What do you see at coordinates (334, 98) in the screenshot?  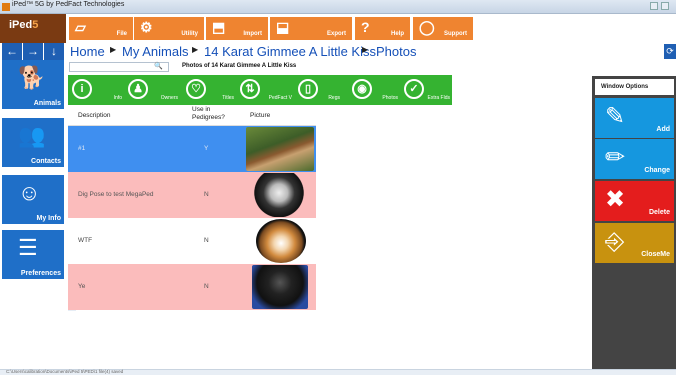 I see `regs-button-label: Regs` at bounding box center [334, 98].